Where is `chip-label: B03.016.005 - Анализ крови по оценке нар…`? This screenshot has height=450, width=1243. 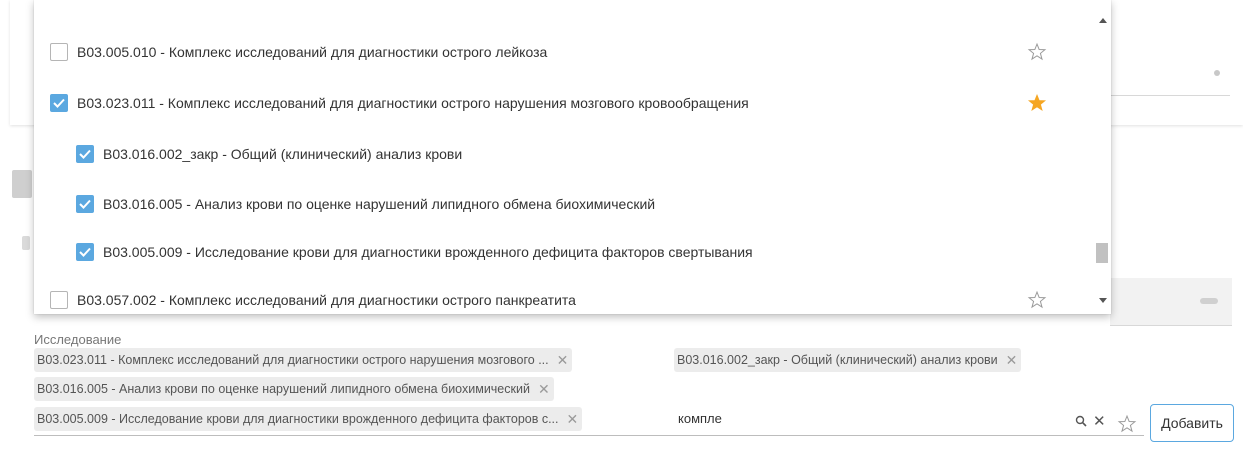 chip-label: B03.016.005 - Анализ крови по оценке нар… is located at coordinates (283, 389).